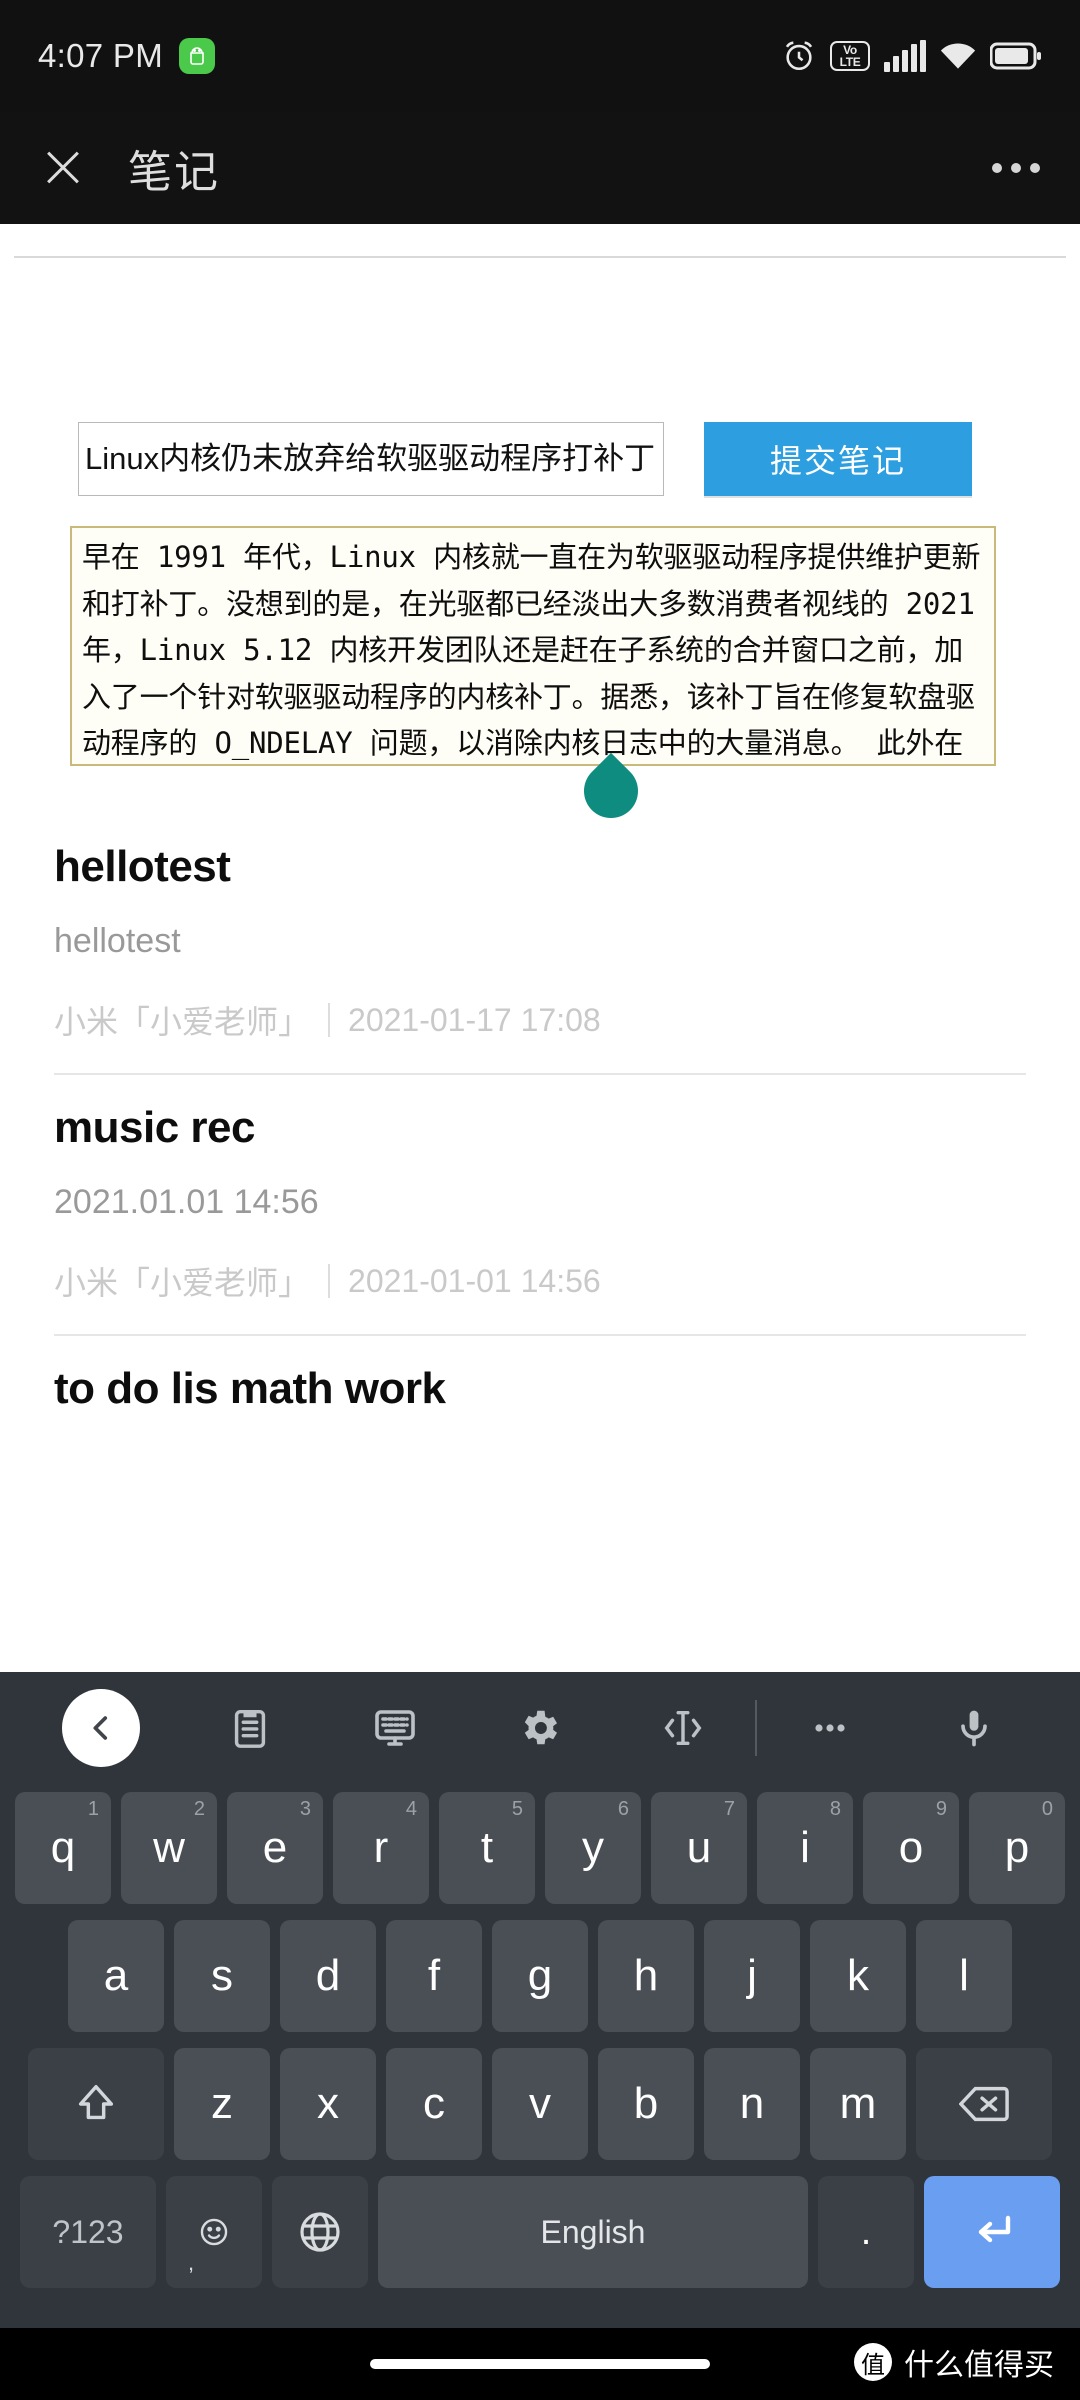  I want to click on space-key: English, so click(593, 2232).